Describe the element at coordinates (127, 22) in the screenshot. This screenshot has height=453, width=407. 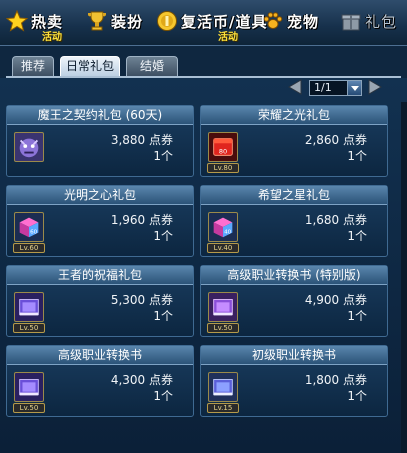
I see `nav-outfit-label: 装扮` at that location.